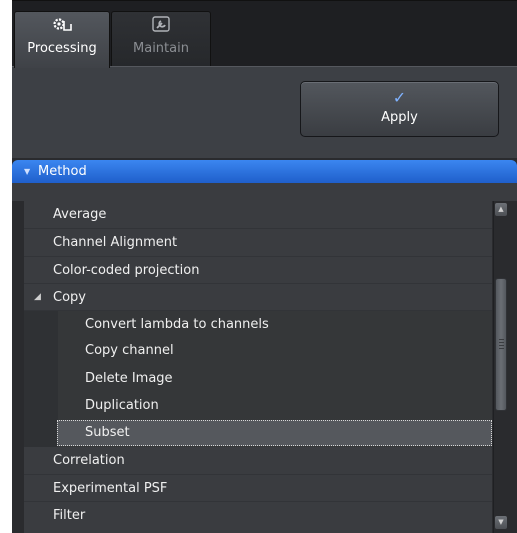 The width and height of the screenshot is (517, 533). Describe the element at coordinates (177, 325) in the screenshot. I see `list-item-label: Convert lambda to channels` at that location.